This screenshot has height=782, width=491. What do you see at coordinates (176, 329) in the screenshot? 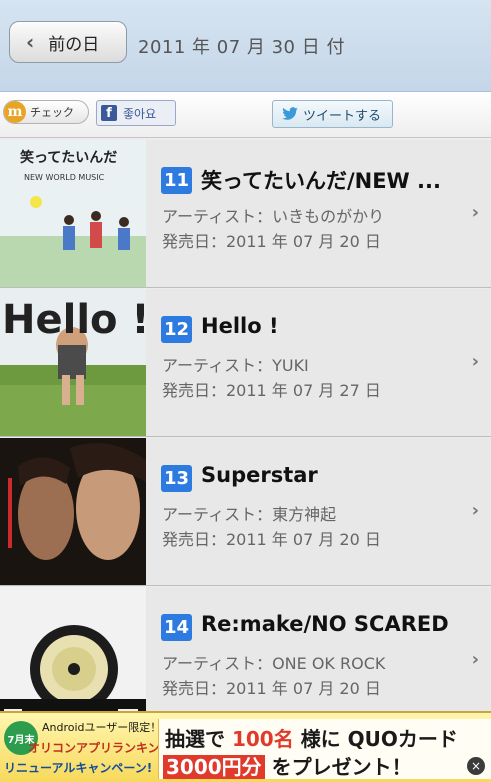
I see `rank-badge: 12` at bounding box center [176, 329].